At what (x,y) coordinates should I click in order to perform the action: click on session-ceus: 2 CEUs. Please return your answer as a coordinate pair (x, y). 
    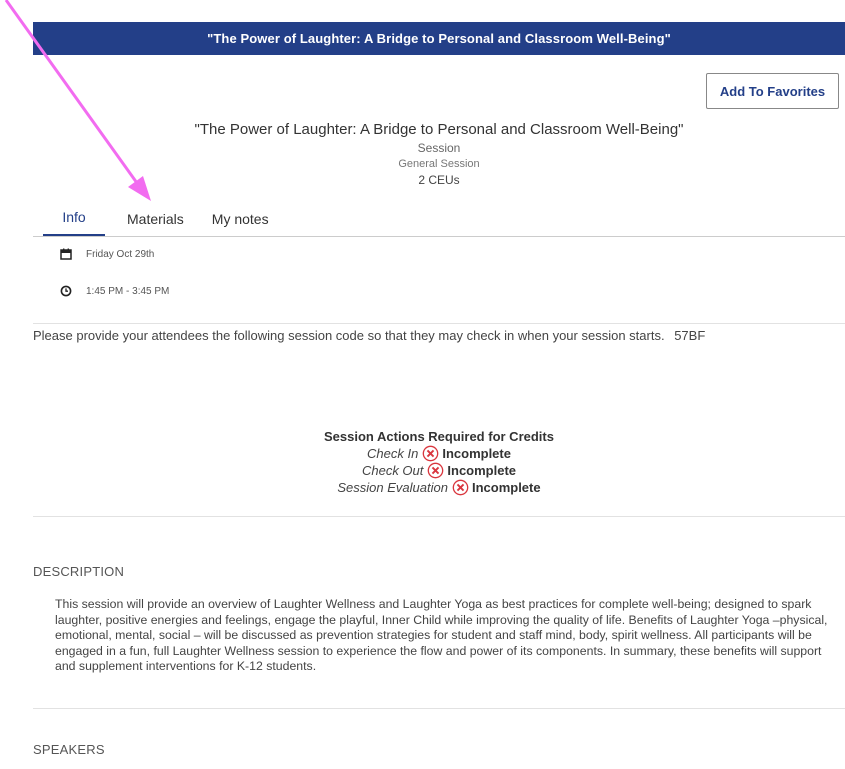
    Looking at the image, I should click on (439, 180).